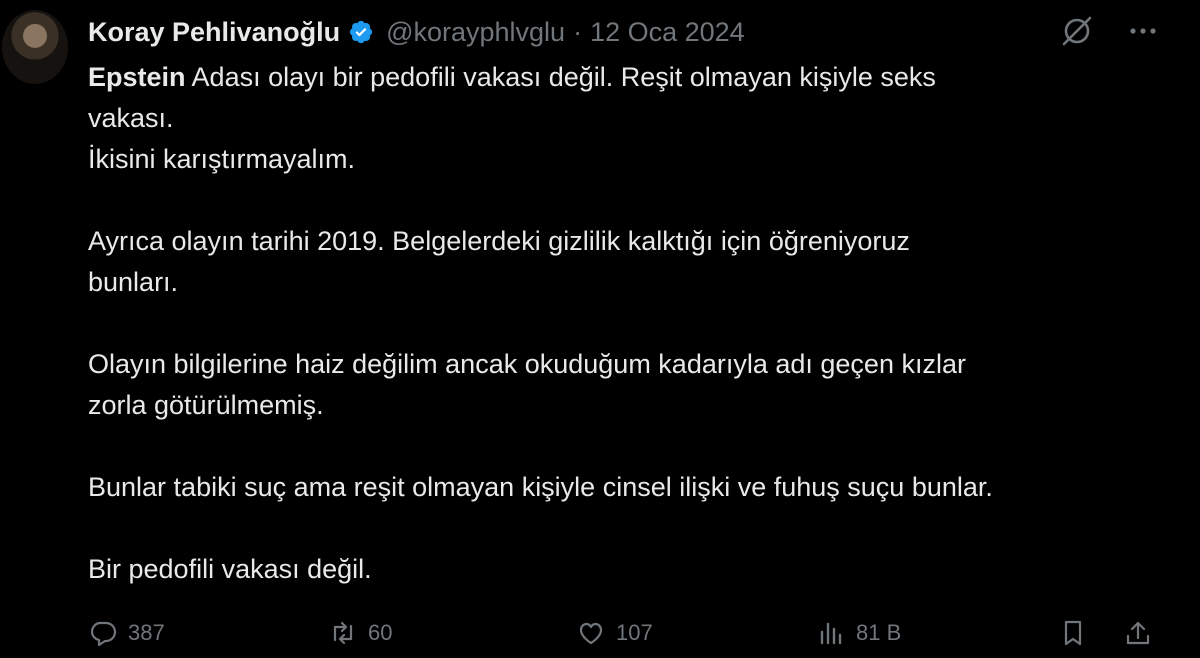 This screenshot has height=658, width=1200. Describe the element at coordinates (206, 405) in the screenshot. I see `tweet-line: zorla götürülmemiş.` at that location.